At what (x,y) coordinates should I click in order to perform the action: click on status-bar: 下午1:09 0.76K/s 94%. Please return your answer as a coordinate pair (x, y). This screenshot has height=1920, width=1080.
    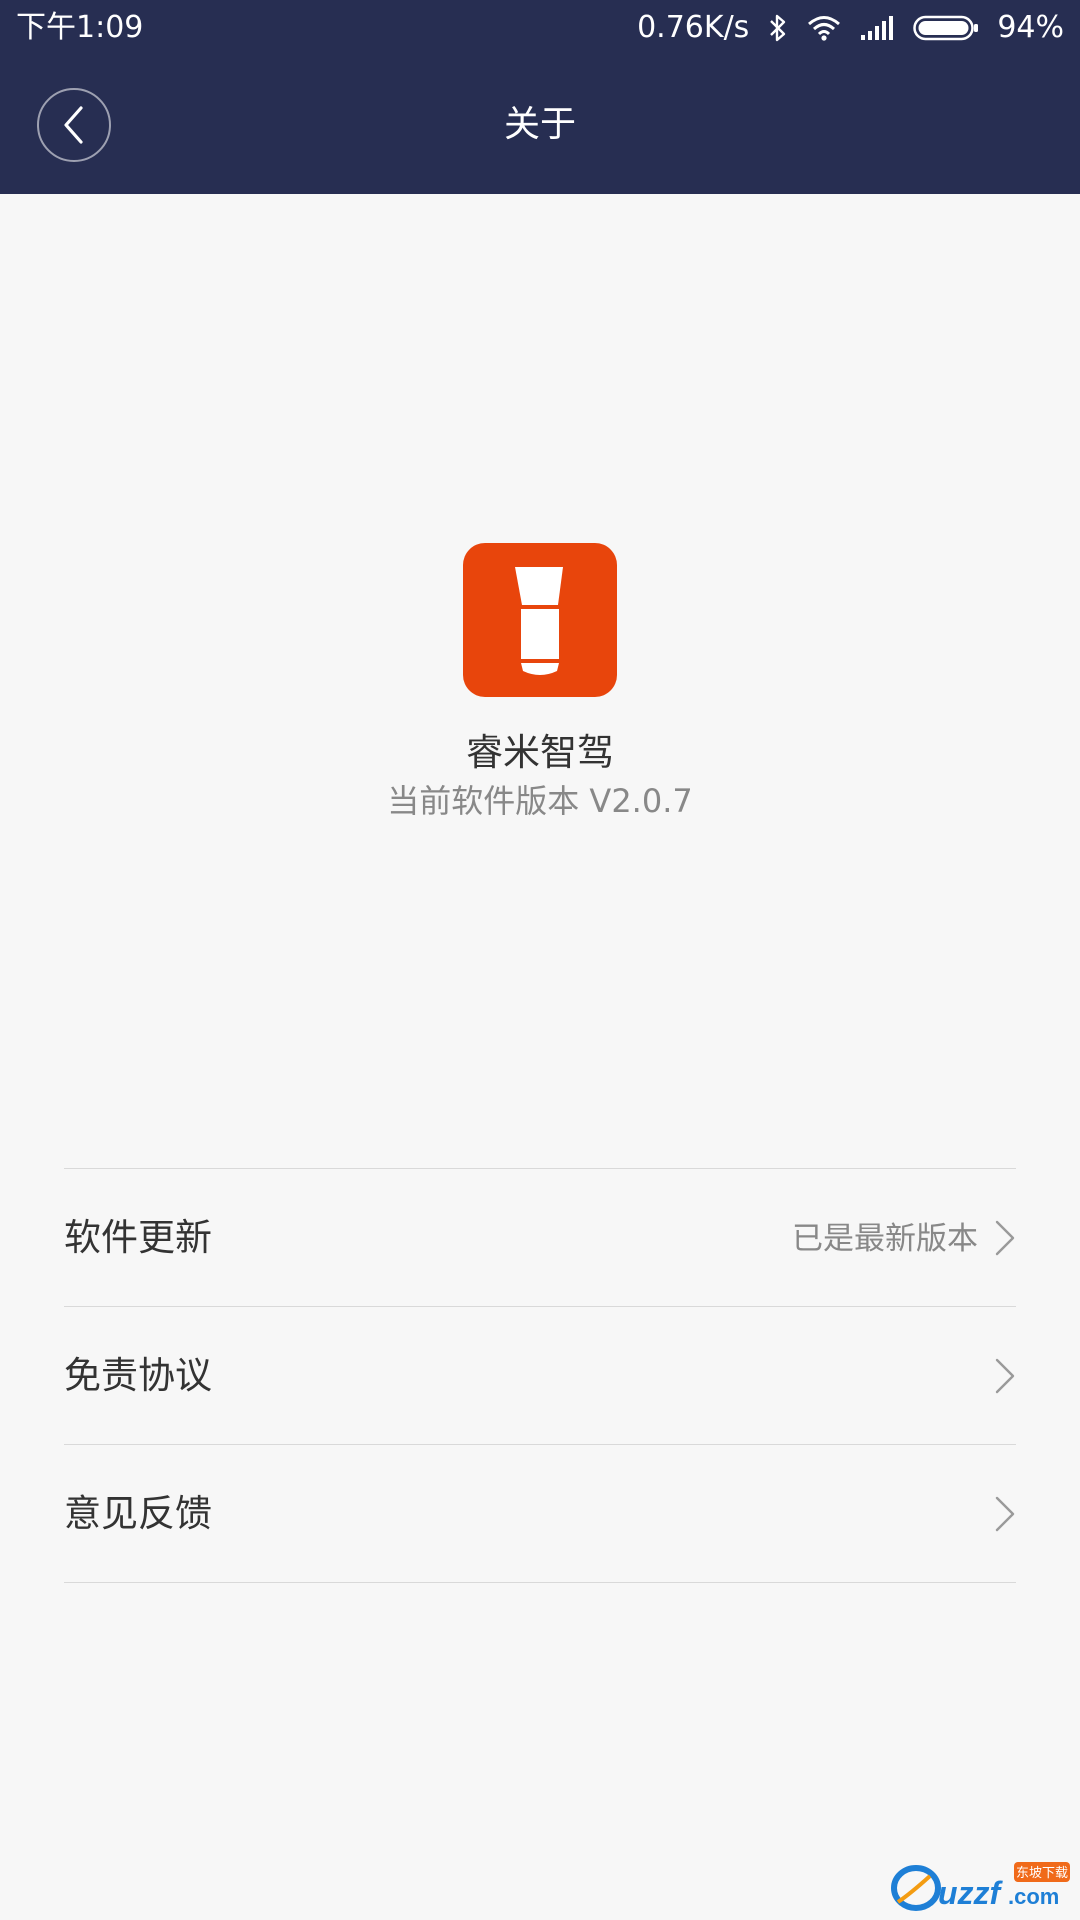
    Looking at the image, I should click on (540, 29).